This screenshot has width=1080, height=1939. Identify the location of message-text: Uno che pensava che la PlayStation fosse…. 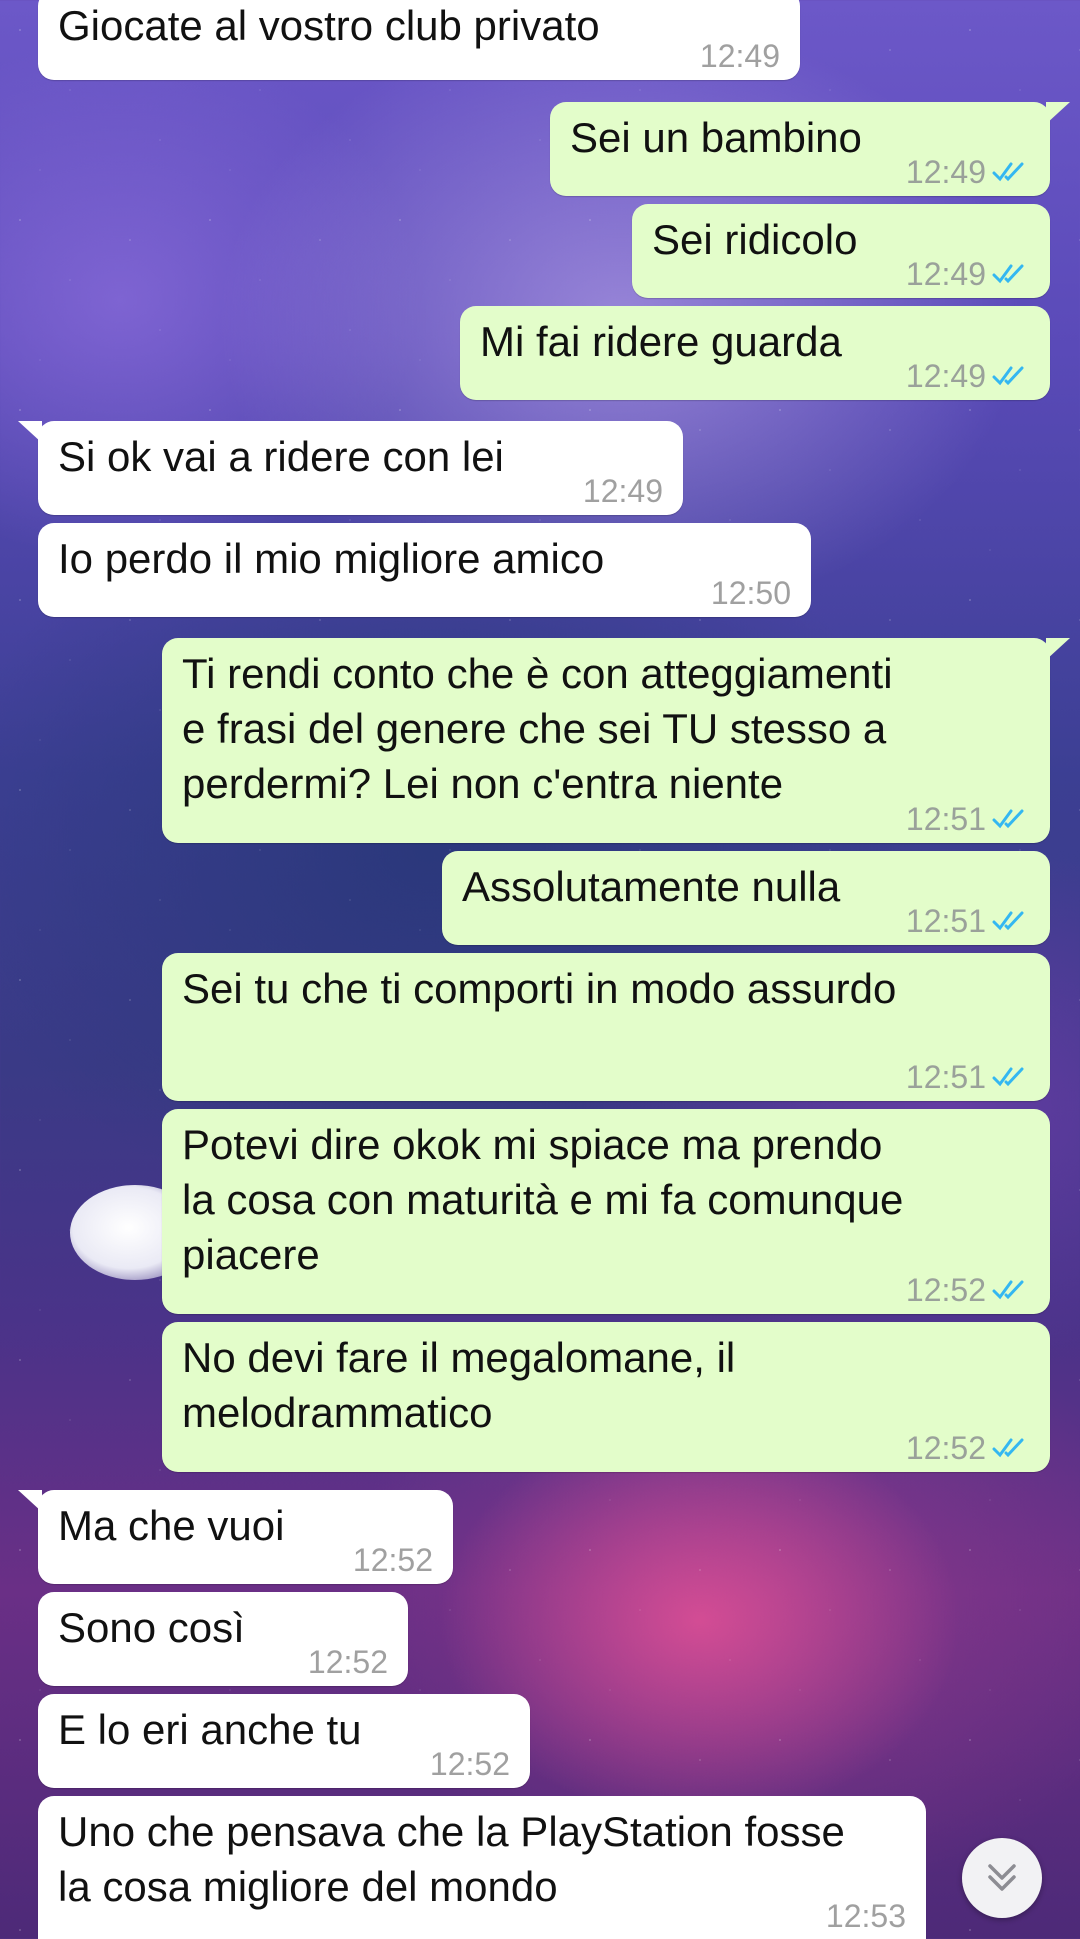
(451, 1859).